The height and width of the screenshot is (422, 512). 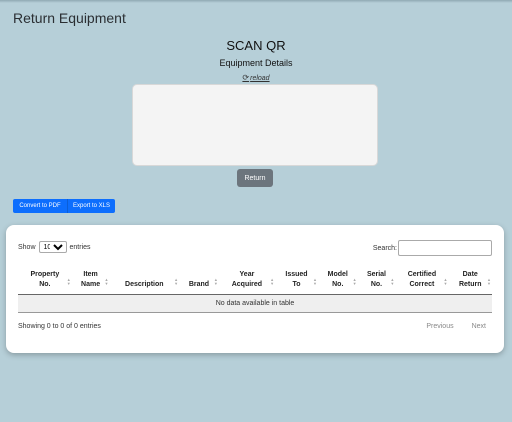 I want to click on next-page-button: Next, so click(x=479, y=326).